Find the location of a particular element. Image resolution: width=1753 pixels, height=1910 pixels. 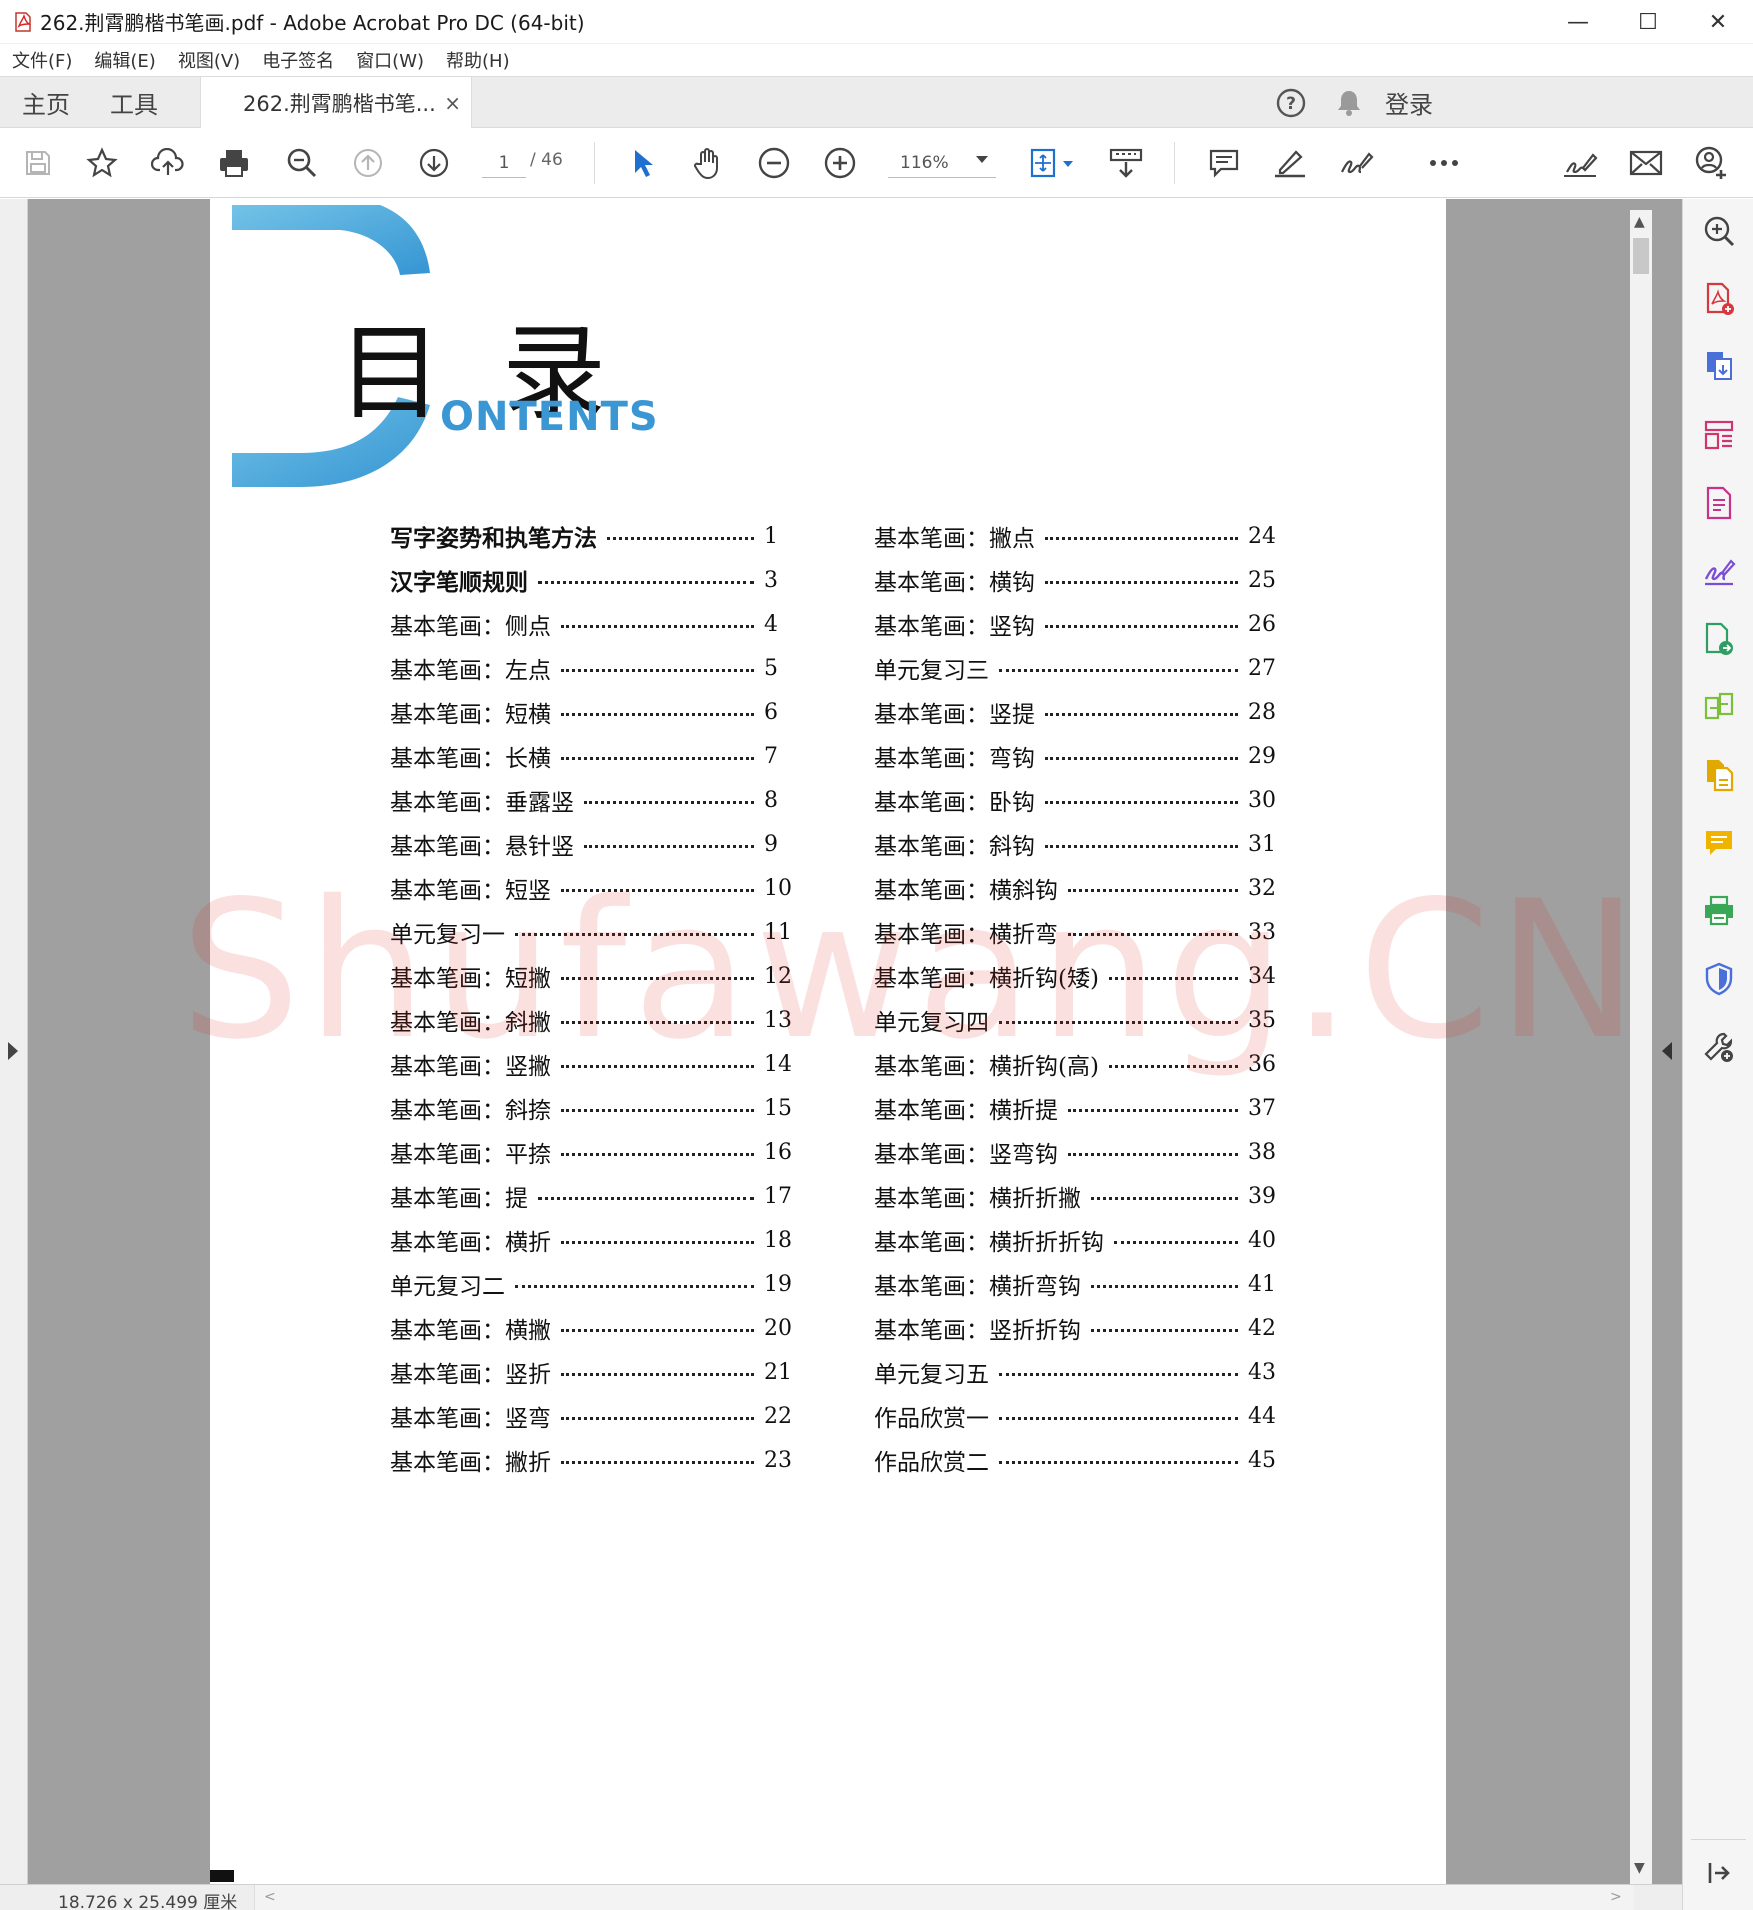

zoom-select: 116% is located at coordinates (942, 163).